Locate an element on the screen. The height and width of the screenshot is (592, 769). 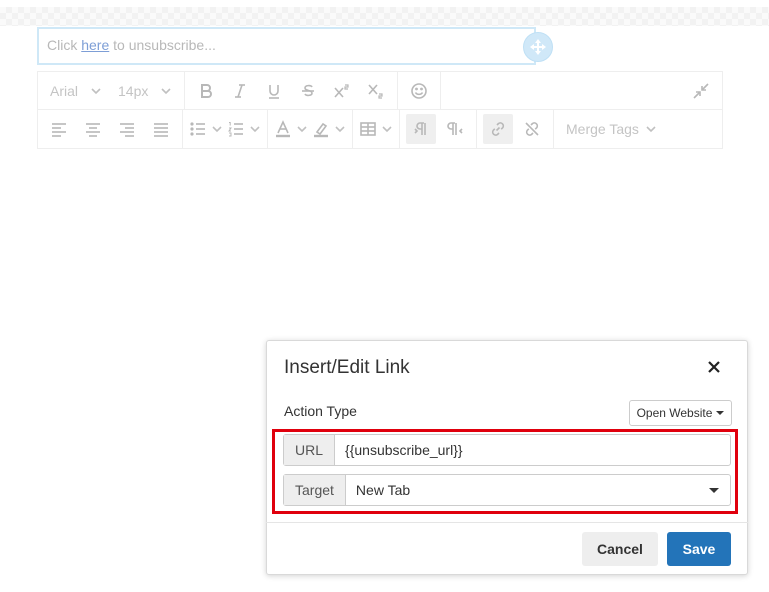
subscript-button is located at coordinates (376, 91).